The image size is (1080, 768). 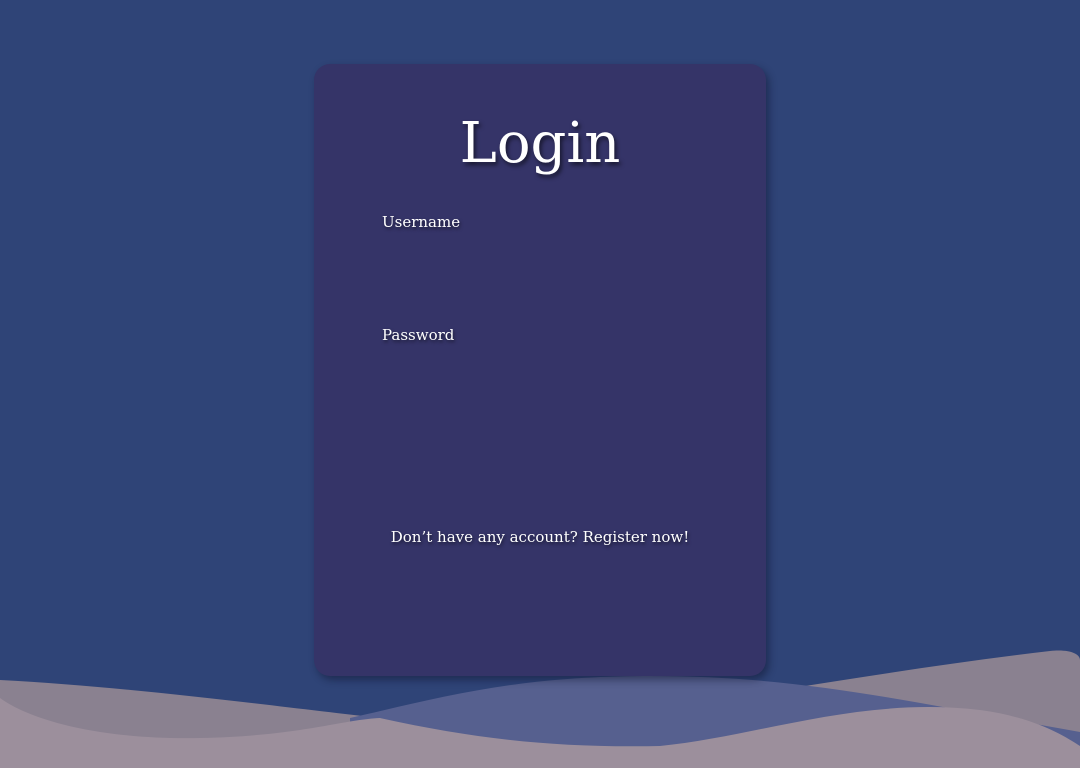 I want to click on password-input, so click(x=540, y=366).